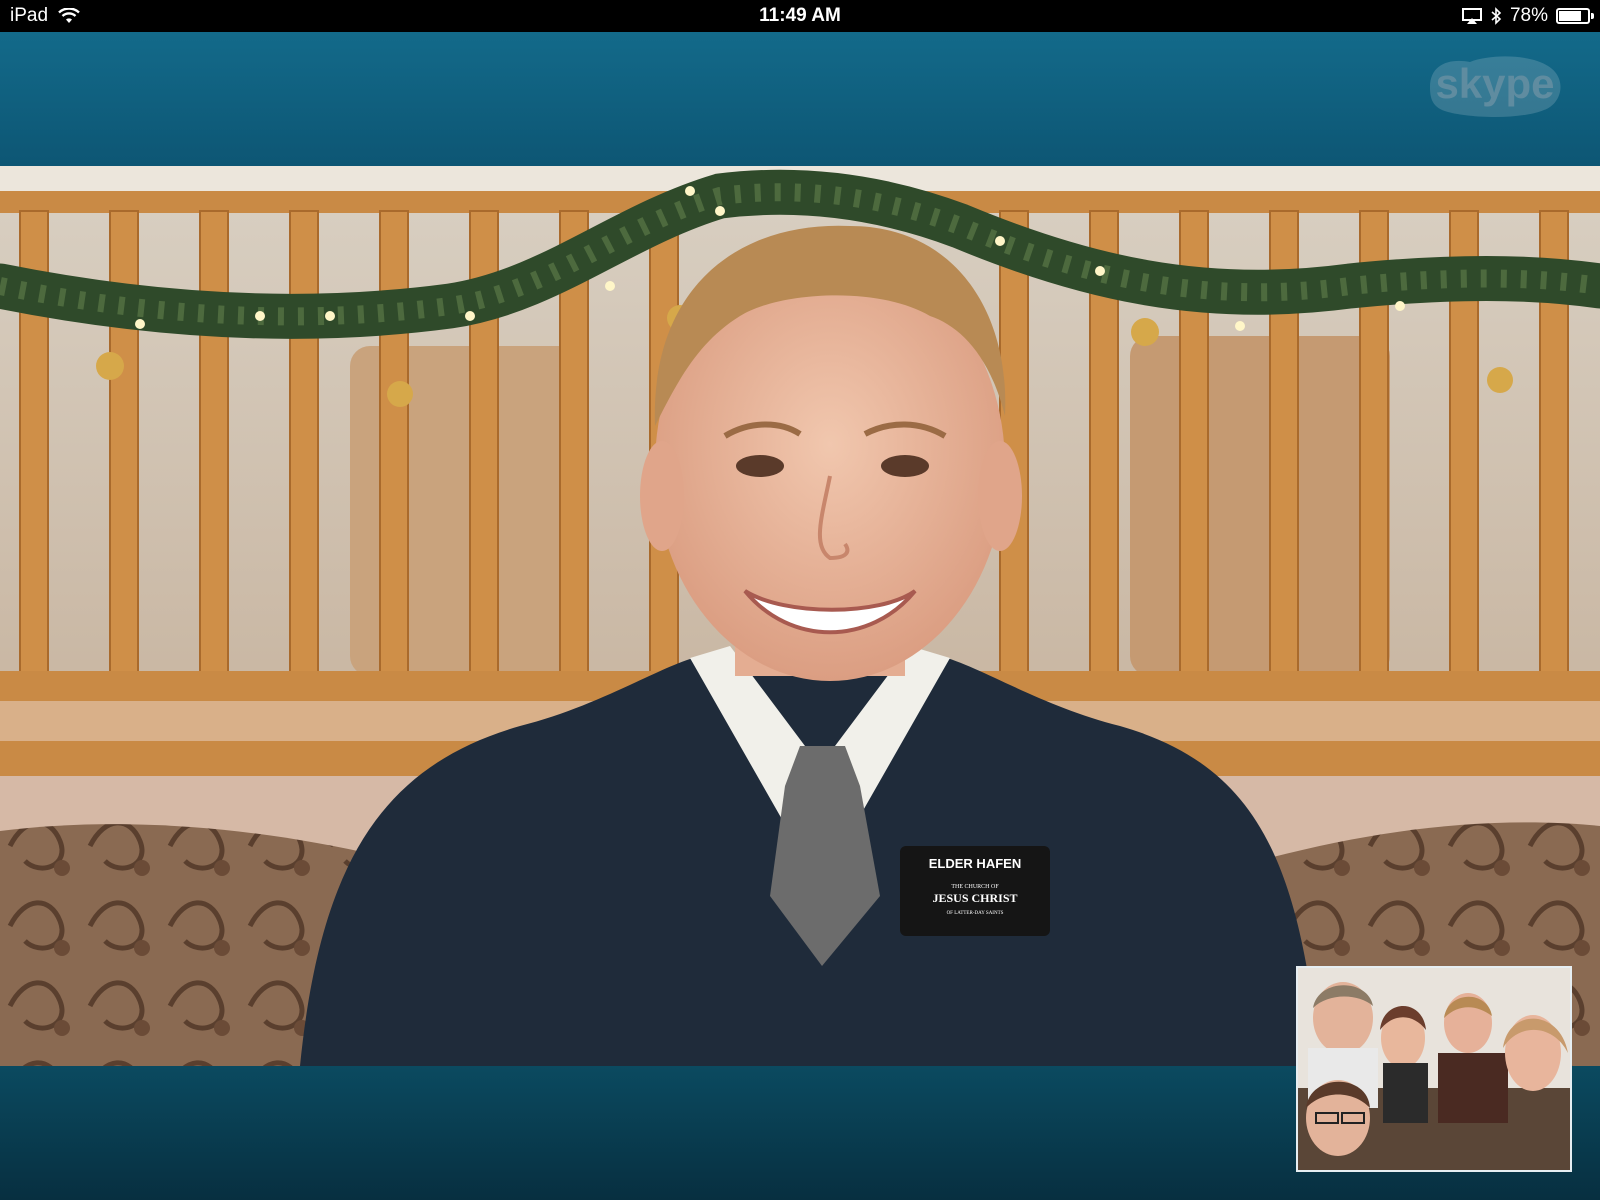 This screenshot has width=1600, height=1200. I want to click on skype-logo-text: skype, so click(1494, 83).